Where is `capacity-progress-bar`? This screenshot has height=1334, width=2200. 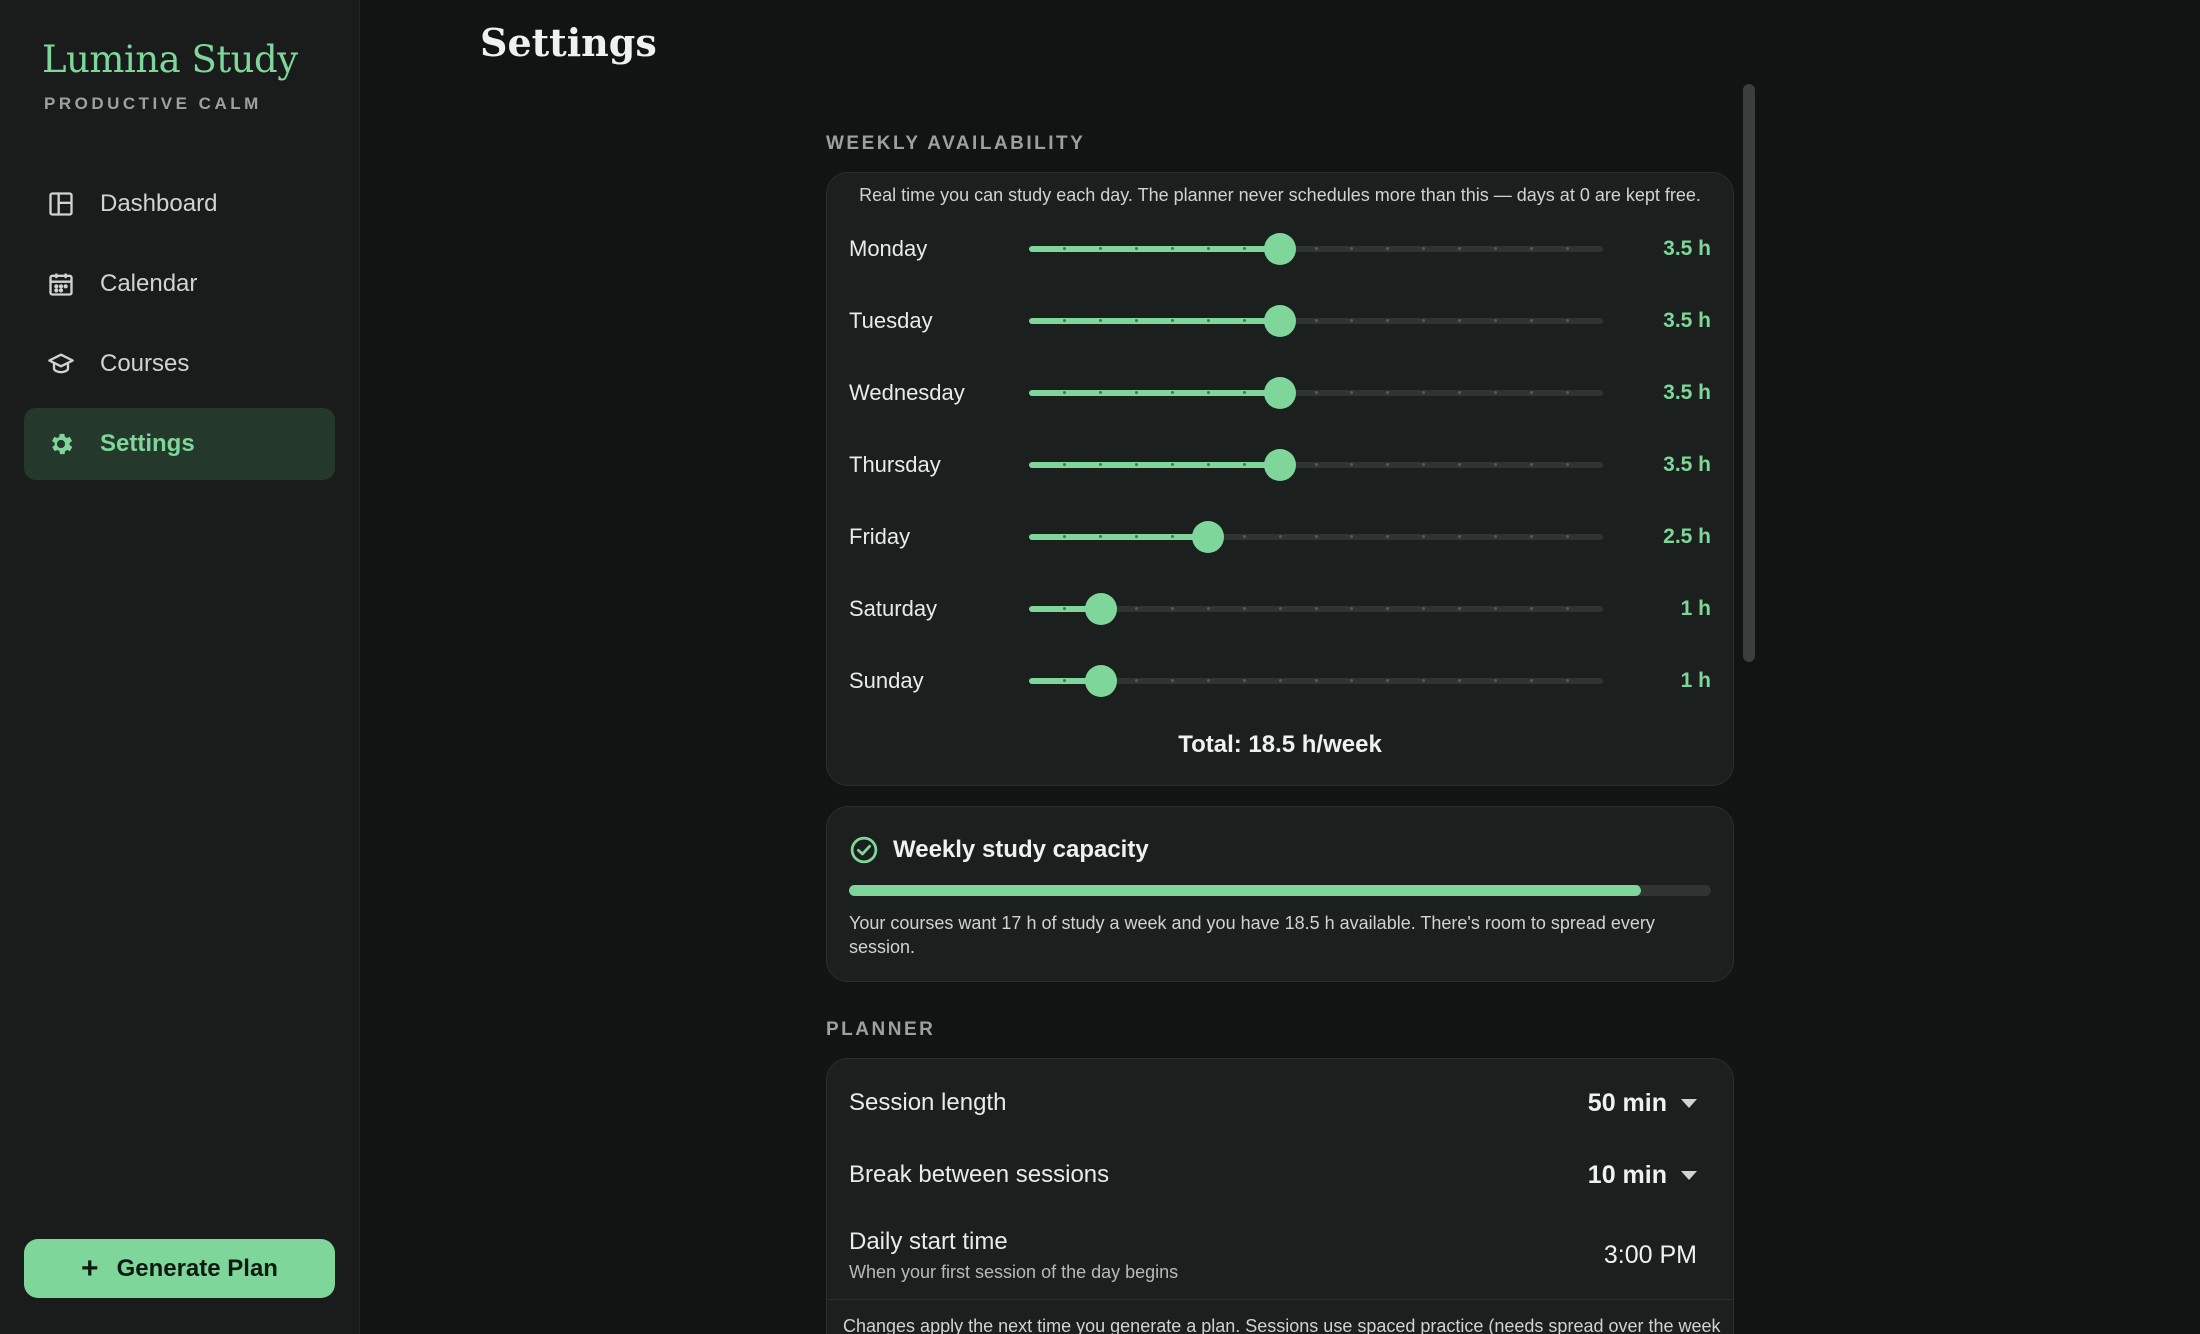 capacity-progress-bar is located at coordinates (1280, 890).